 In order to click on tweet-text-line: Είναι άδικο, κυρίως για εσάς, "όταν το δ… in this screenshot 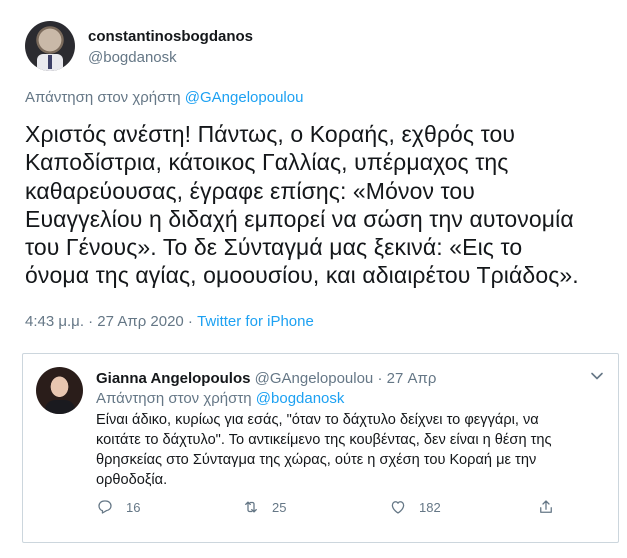, I will do `click(317, 420)`.